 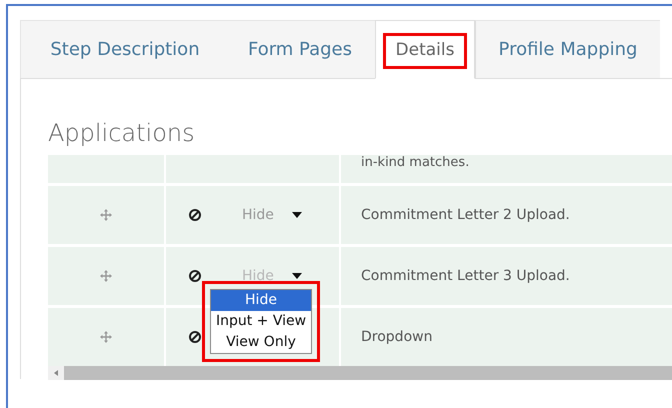 I want to click on field-description: Commitment Letter 2 Upload., so click(x=465, y=215).